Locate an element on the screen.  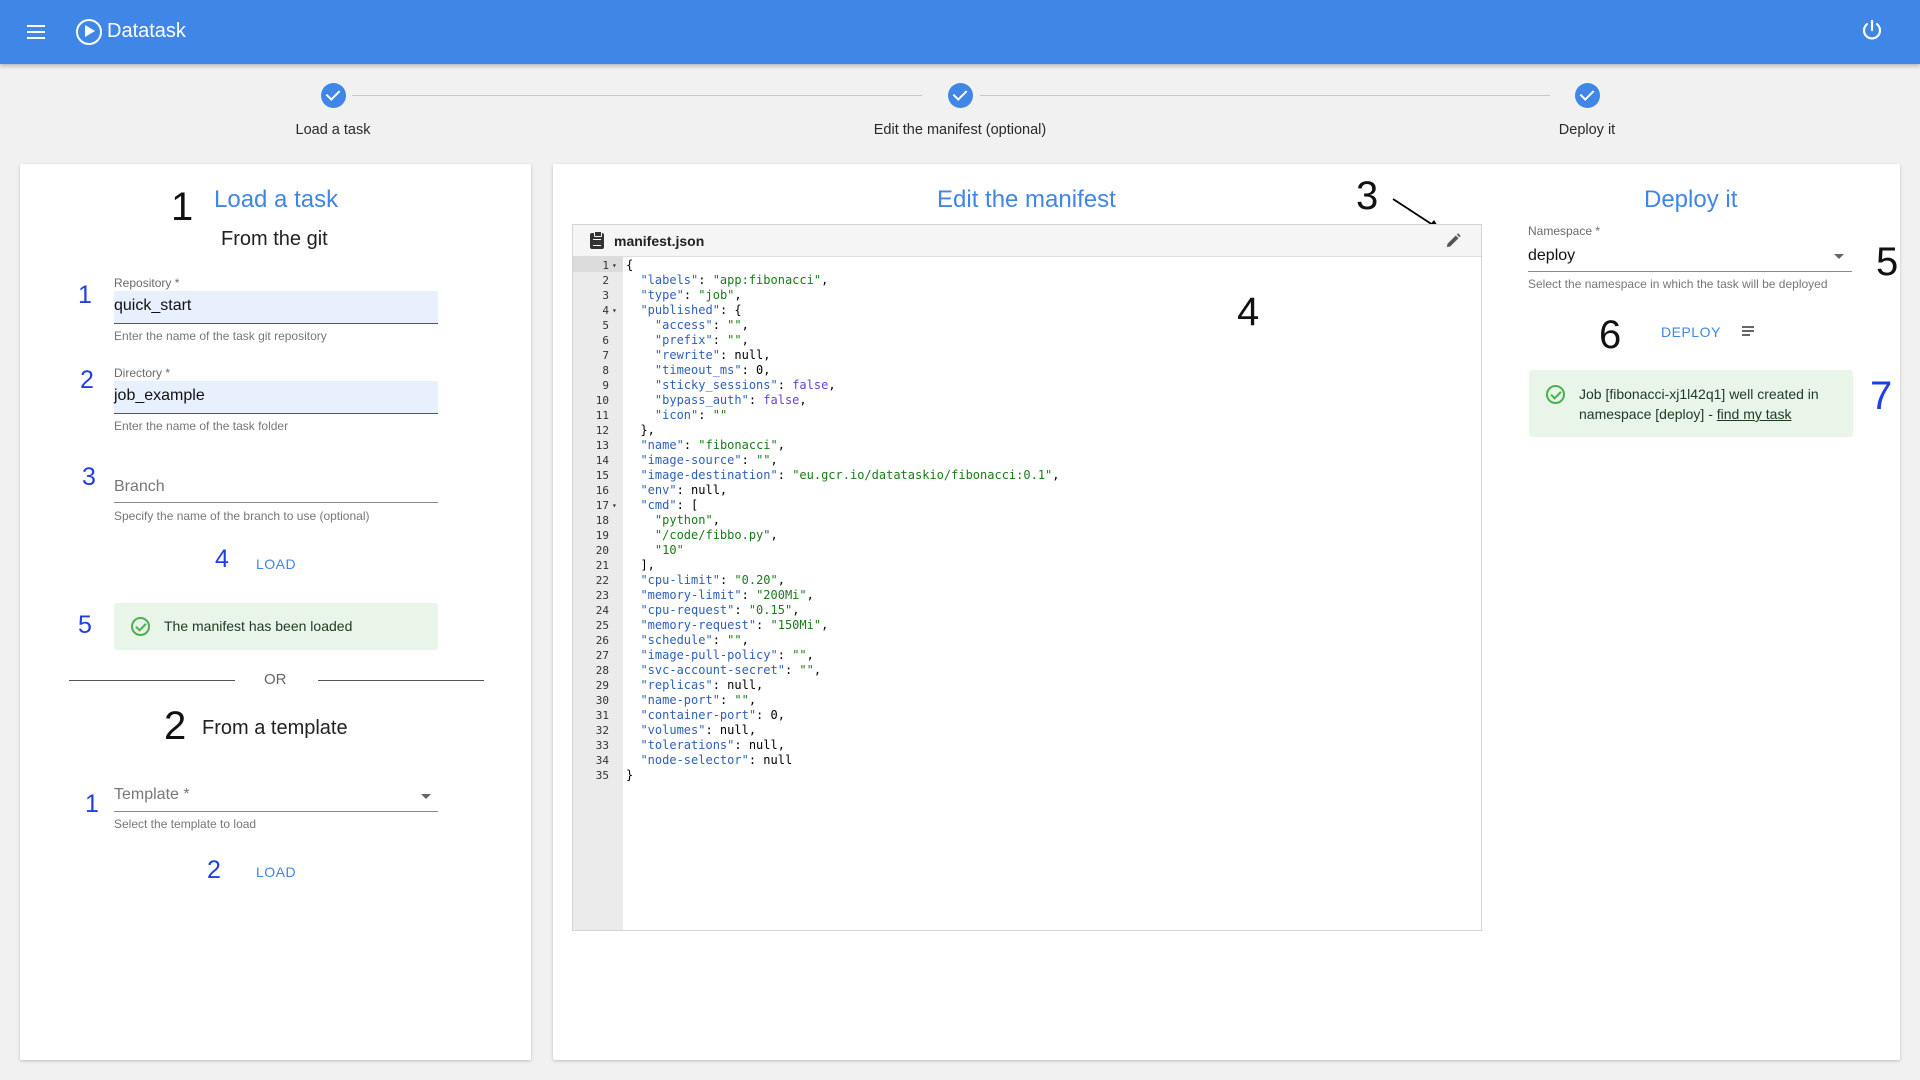
annotation-number: 7 is located at coordinates (1881, 396).